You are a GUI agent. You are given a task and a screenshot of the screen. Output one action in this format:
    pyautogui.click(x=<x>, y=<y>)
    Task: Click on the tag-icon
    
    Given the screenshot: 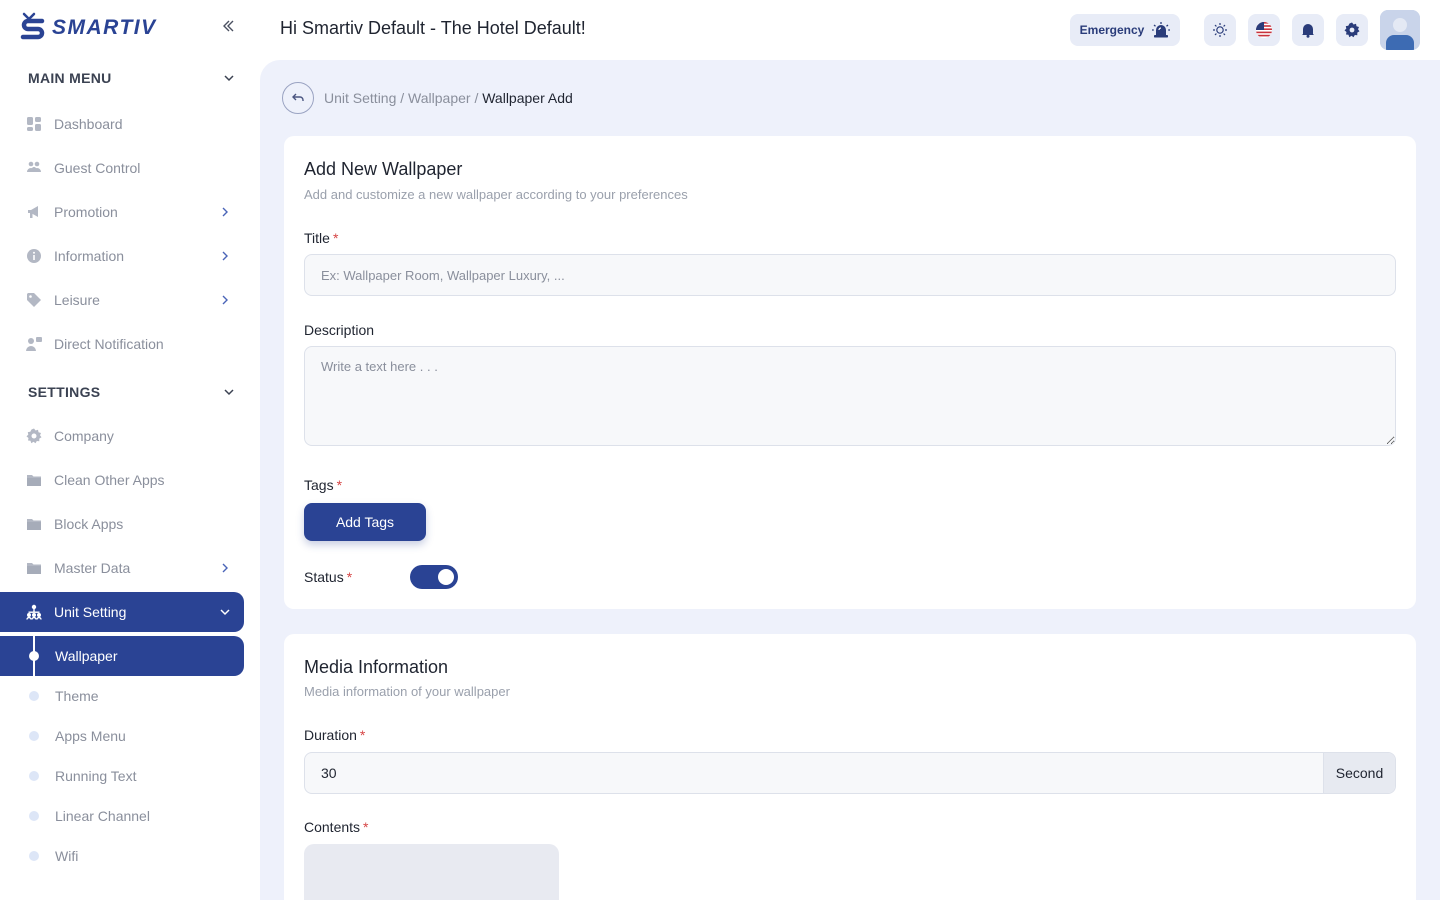 What is the action you would take?
    pyautogui.click(x=34, y=300)
    